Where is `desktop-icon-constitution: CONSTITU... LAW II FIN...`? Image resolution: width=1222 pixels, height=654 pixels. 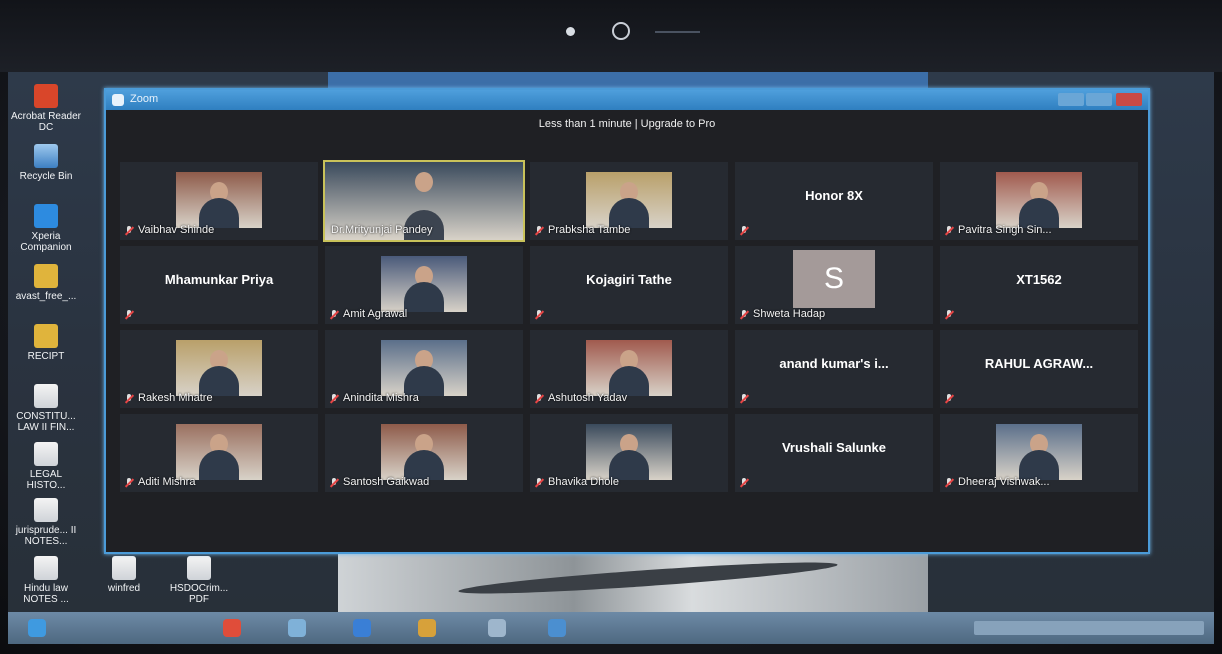
desktop-icon-constitution: CONSTITU... LAW II FIN... is located at coordinates (46, 408).